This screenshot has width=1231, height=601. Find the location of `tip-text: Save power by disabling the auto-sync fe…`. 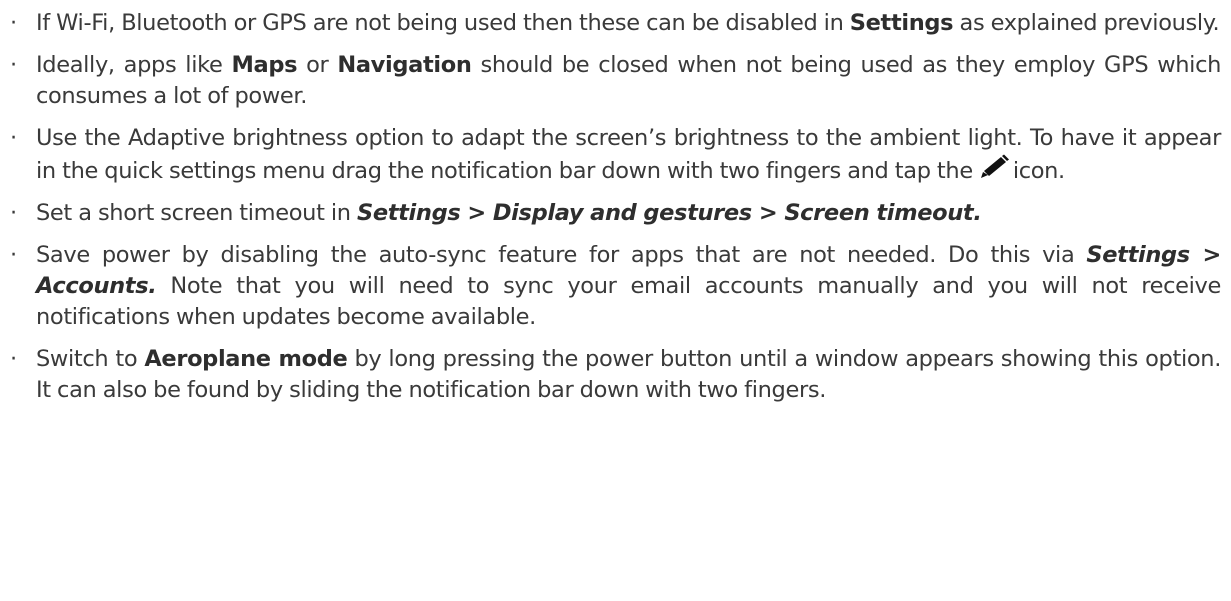

tip-text: Save power by disabling the auto-sync fe… is located at coordinates (561, 255).